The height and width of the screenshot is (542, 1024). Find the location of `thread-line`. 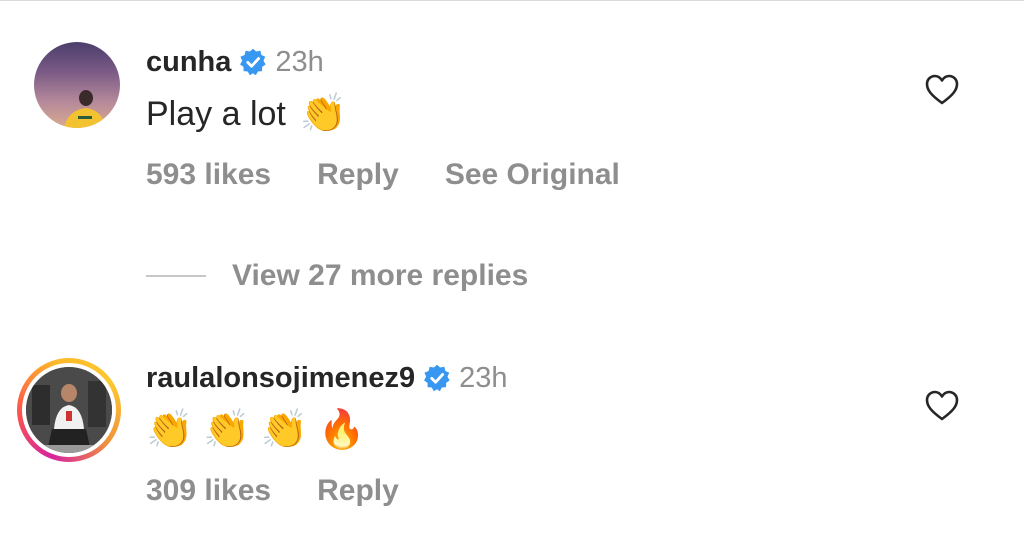

thread-line is located at coordinates (176, 276).